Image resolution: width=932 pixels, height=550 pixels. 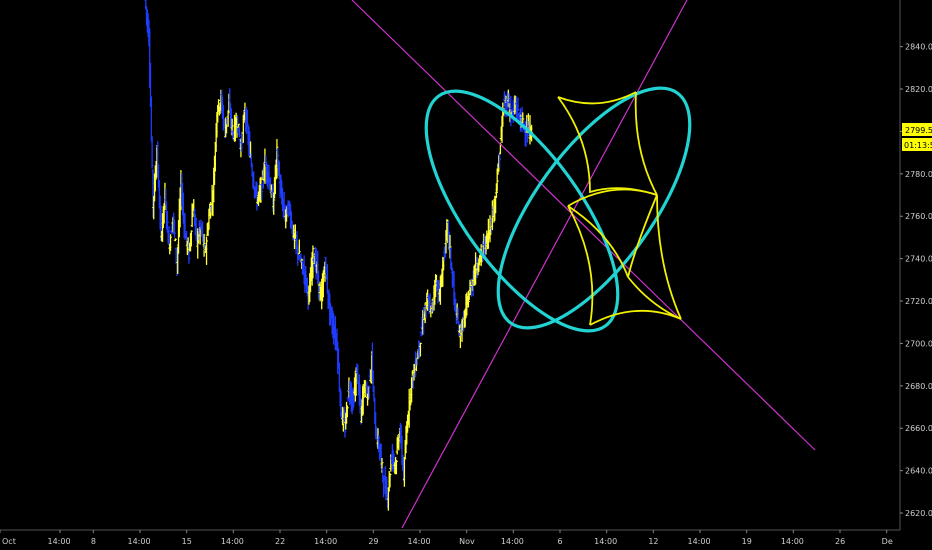 I want to click on x-tick-label: De, so click(x=887, y=541).